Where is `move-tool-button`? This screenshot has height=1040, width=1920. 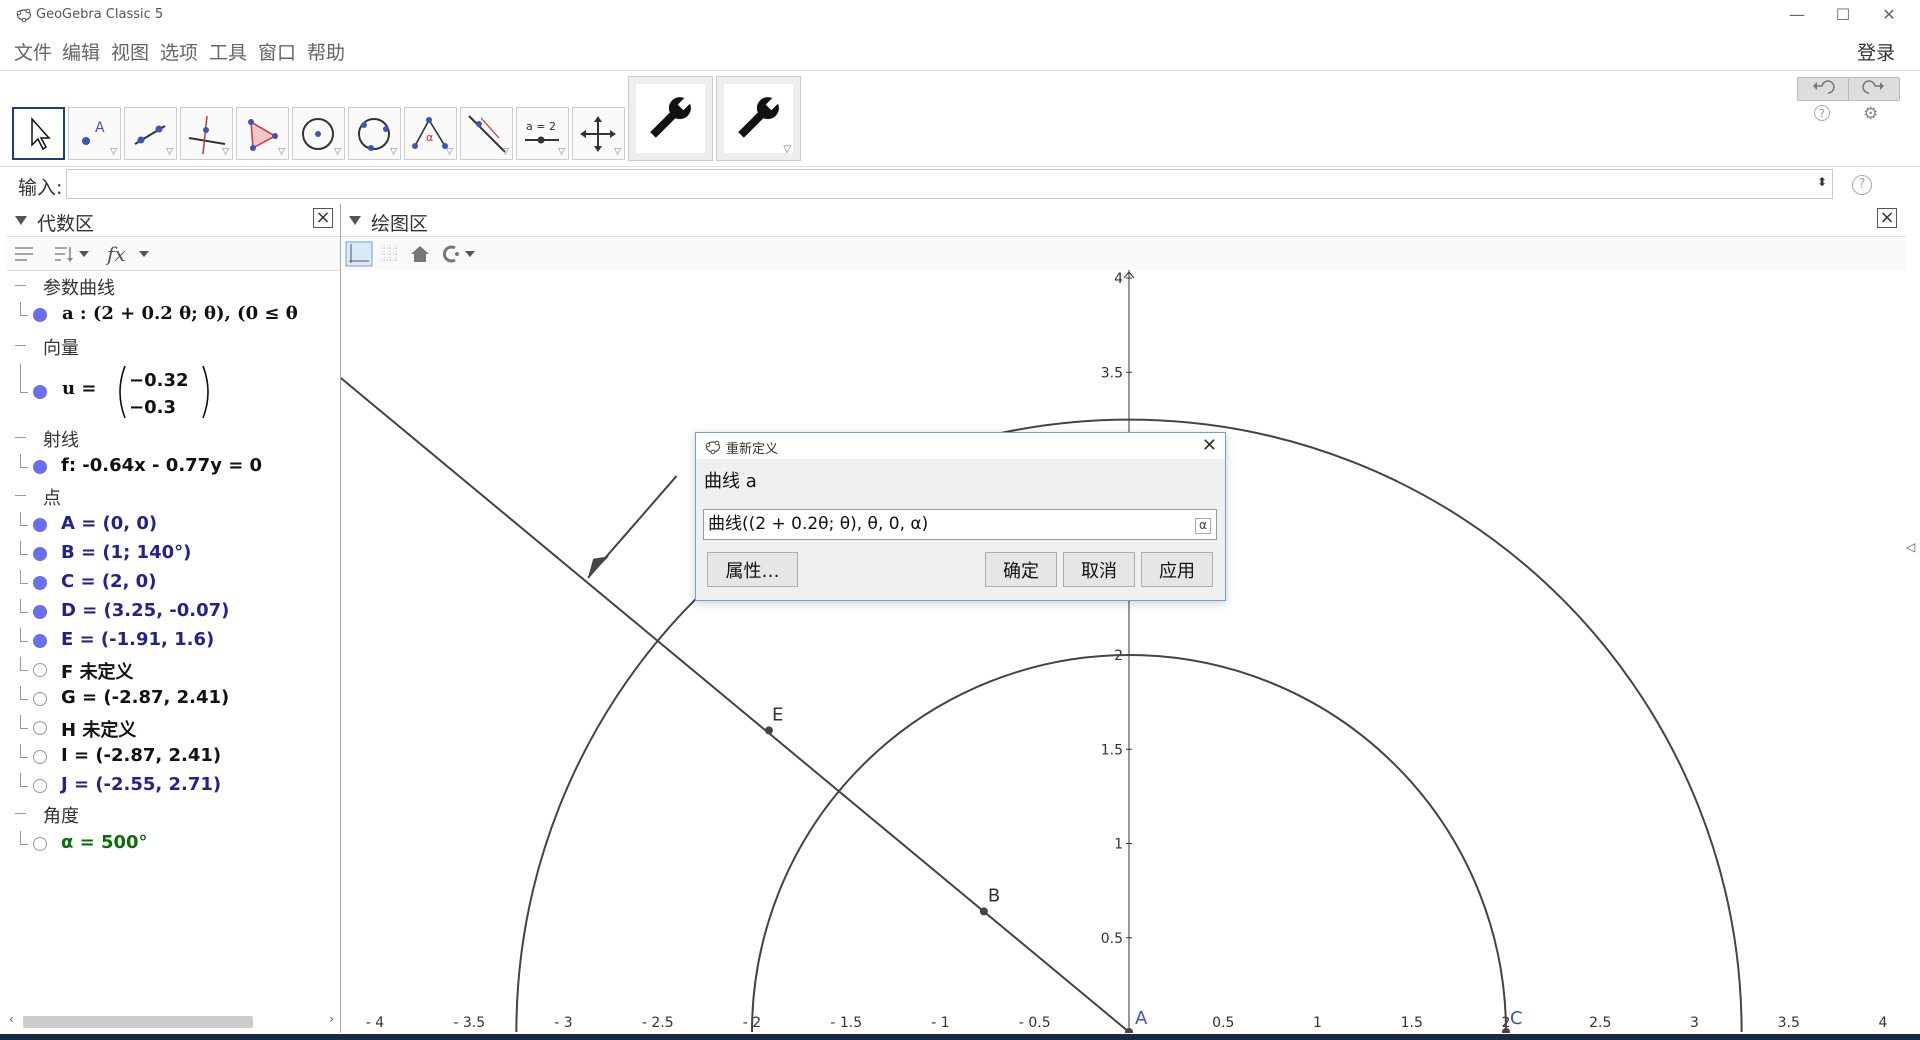 move-tool-button is located at coordinates (38, 133).